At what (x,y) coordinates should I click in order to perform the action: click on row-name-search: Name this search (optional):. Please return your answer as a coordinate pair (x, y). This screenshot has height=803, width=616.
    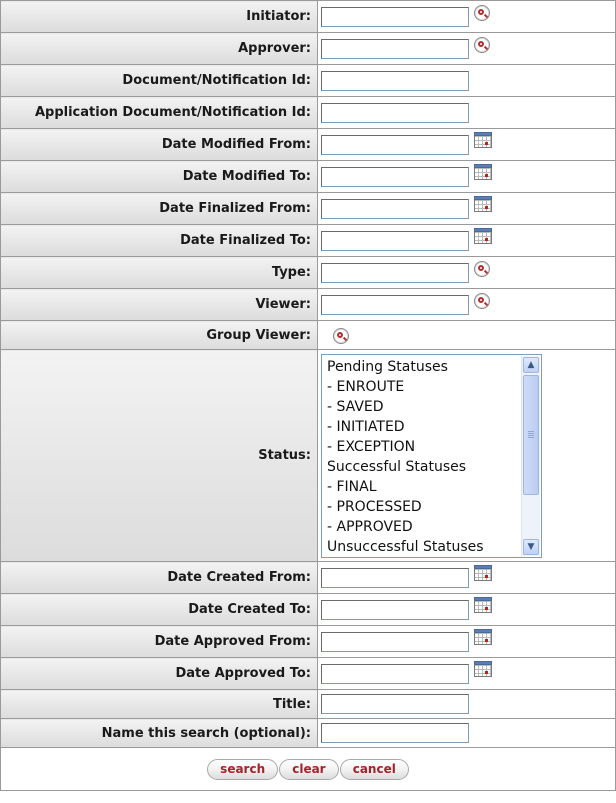
    Looking at the image, I should click on (308, 733).